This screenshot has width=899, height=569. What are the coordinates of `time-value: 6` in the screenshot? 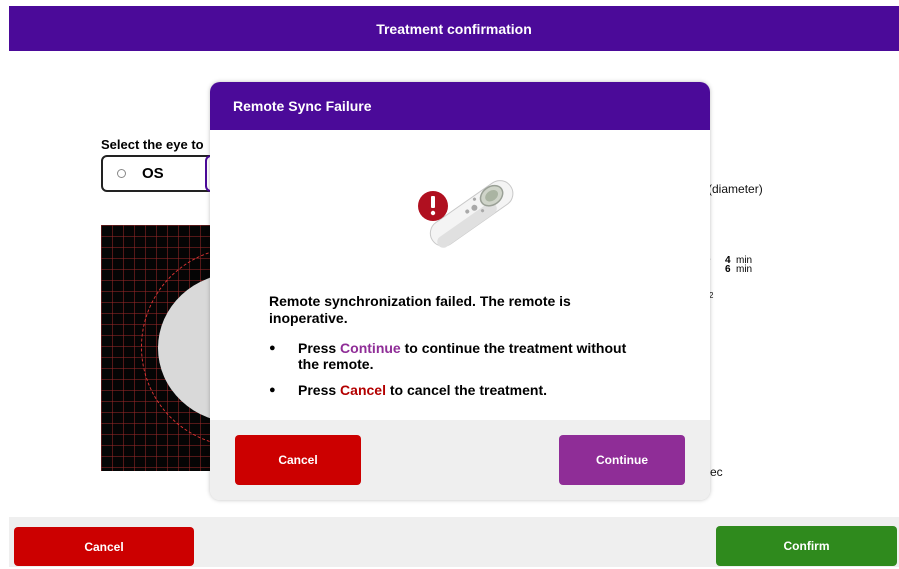 It's located at (728, 269).